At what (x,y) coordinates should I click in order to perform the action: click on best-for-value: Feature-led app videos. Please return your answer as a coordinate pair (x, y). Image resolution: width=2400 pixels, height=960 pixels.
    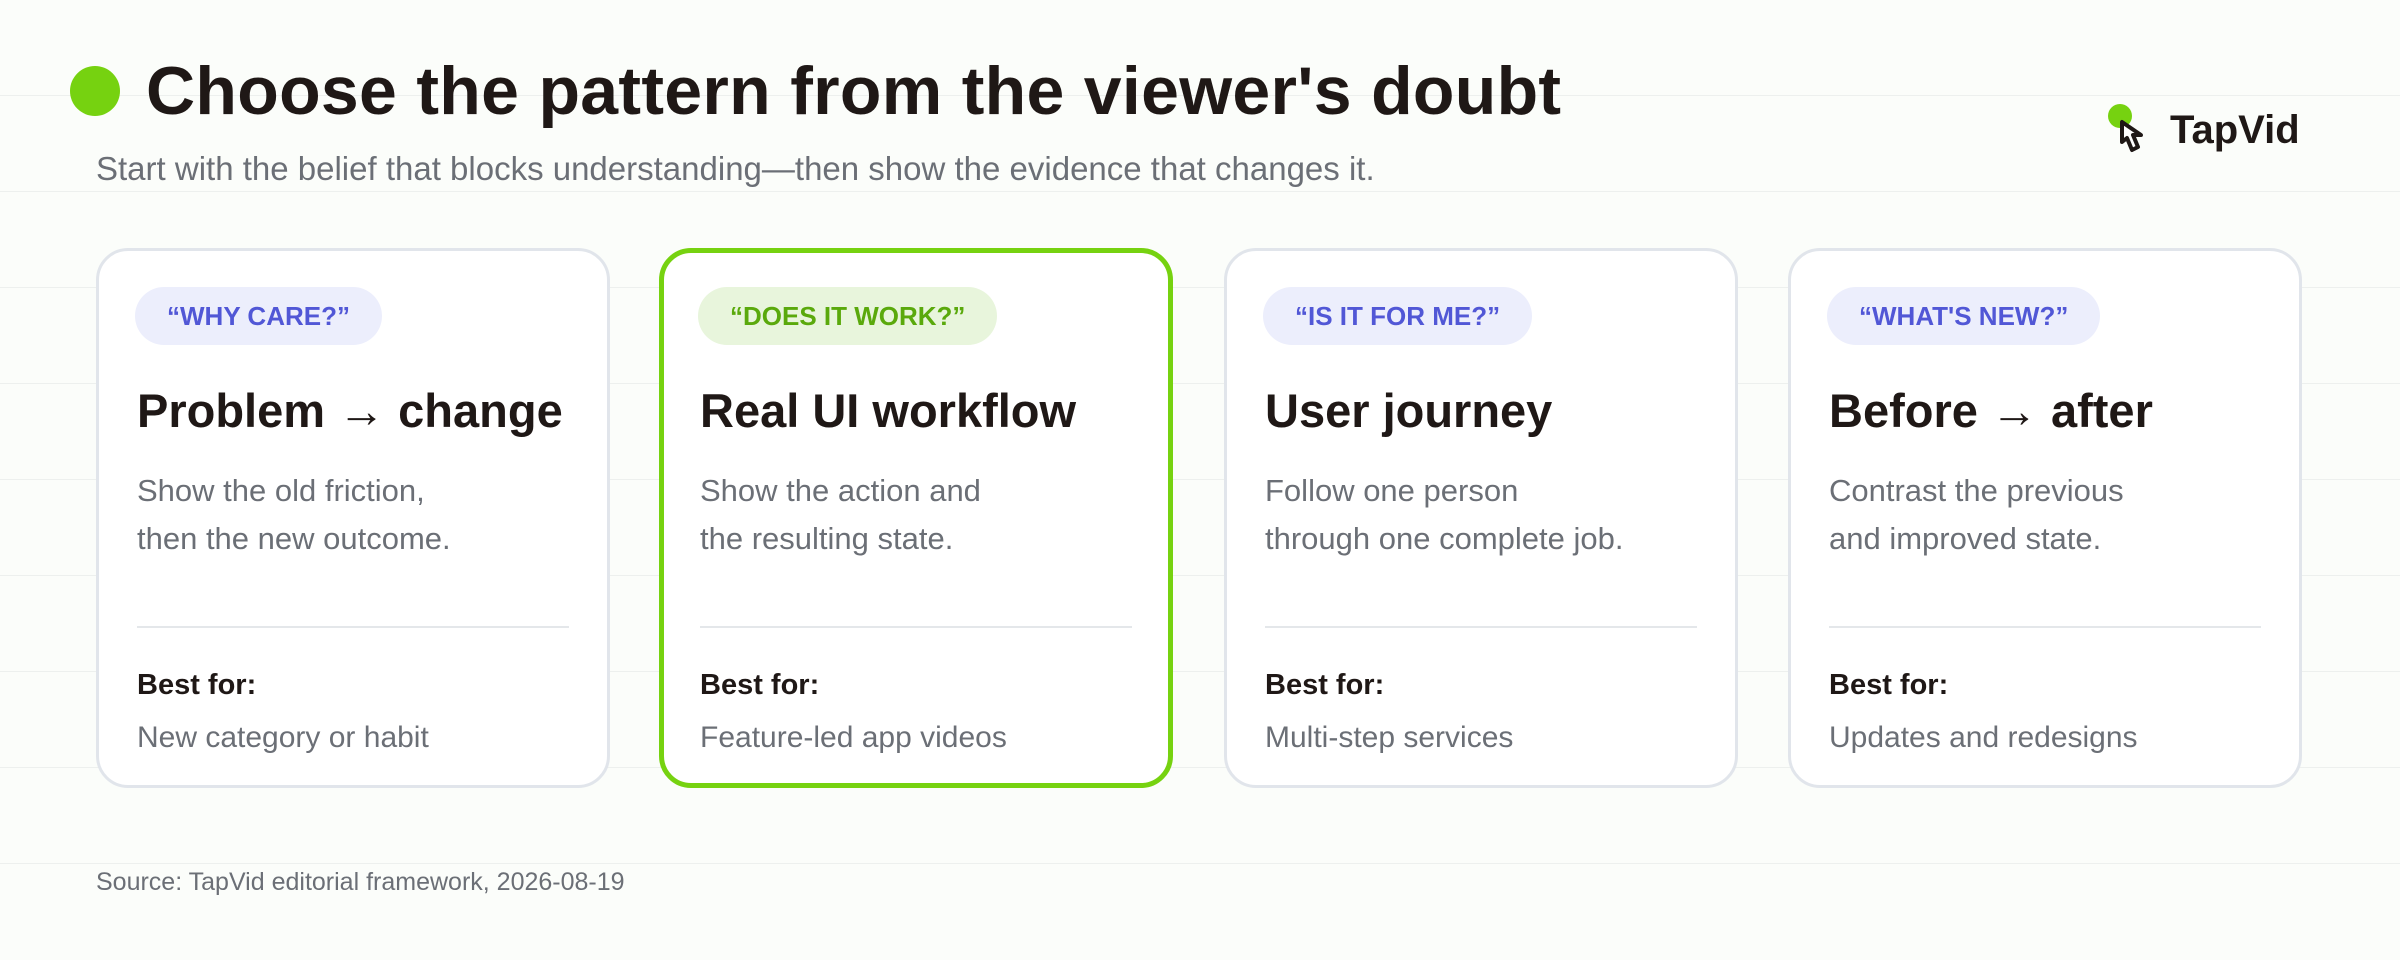
    Looking at the image, I should click on (853, 737).